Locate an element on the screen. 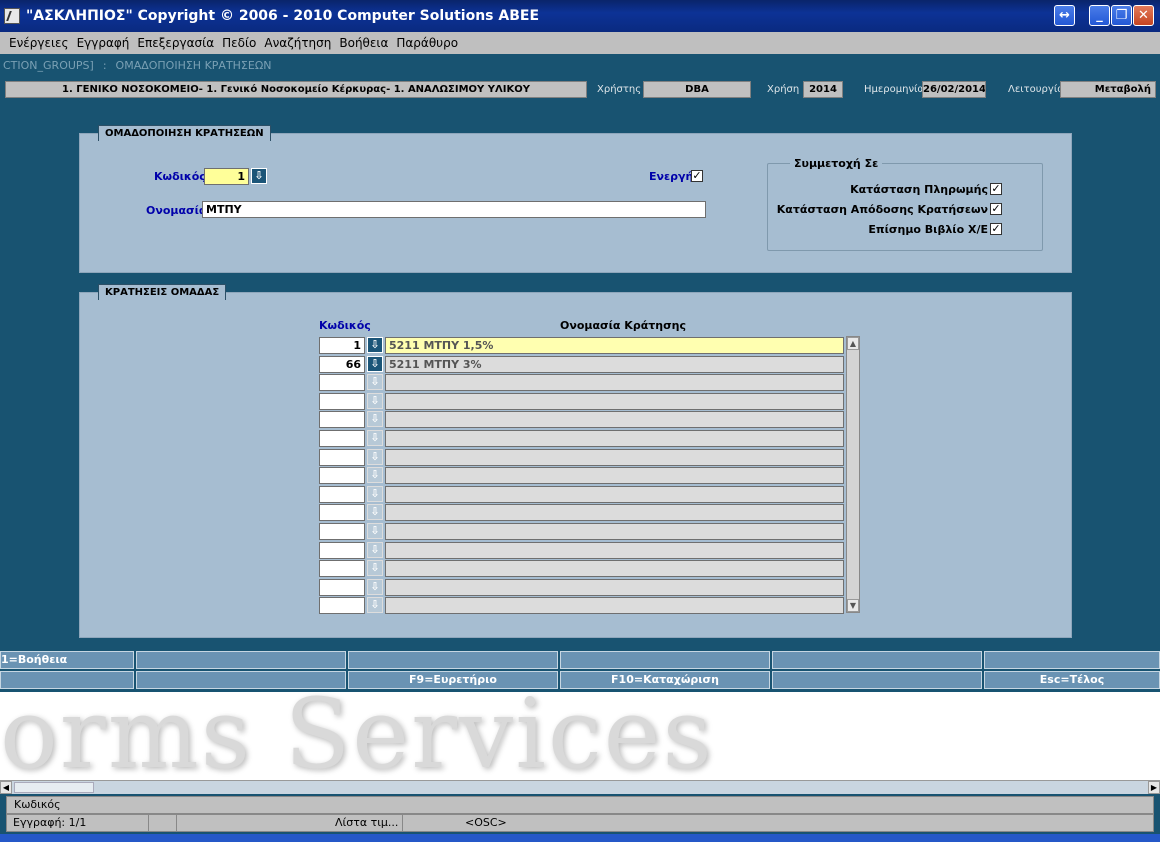 The height and width of the screenshot is (842, 1160). deduction-status-label: Κατάσταση Απόδοσης Κρατήσεων is located at coordinates (882, 209).